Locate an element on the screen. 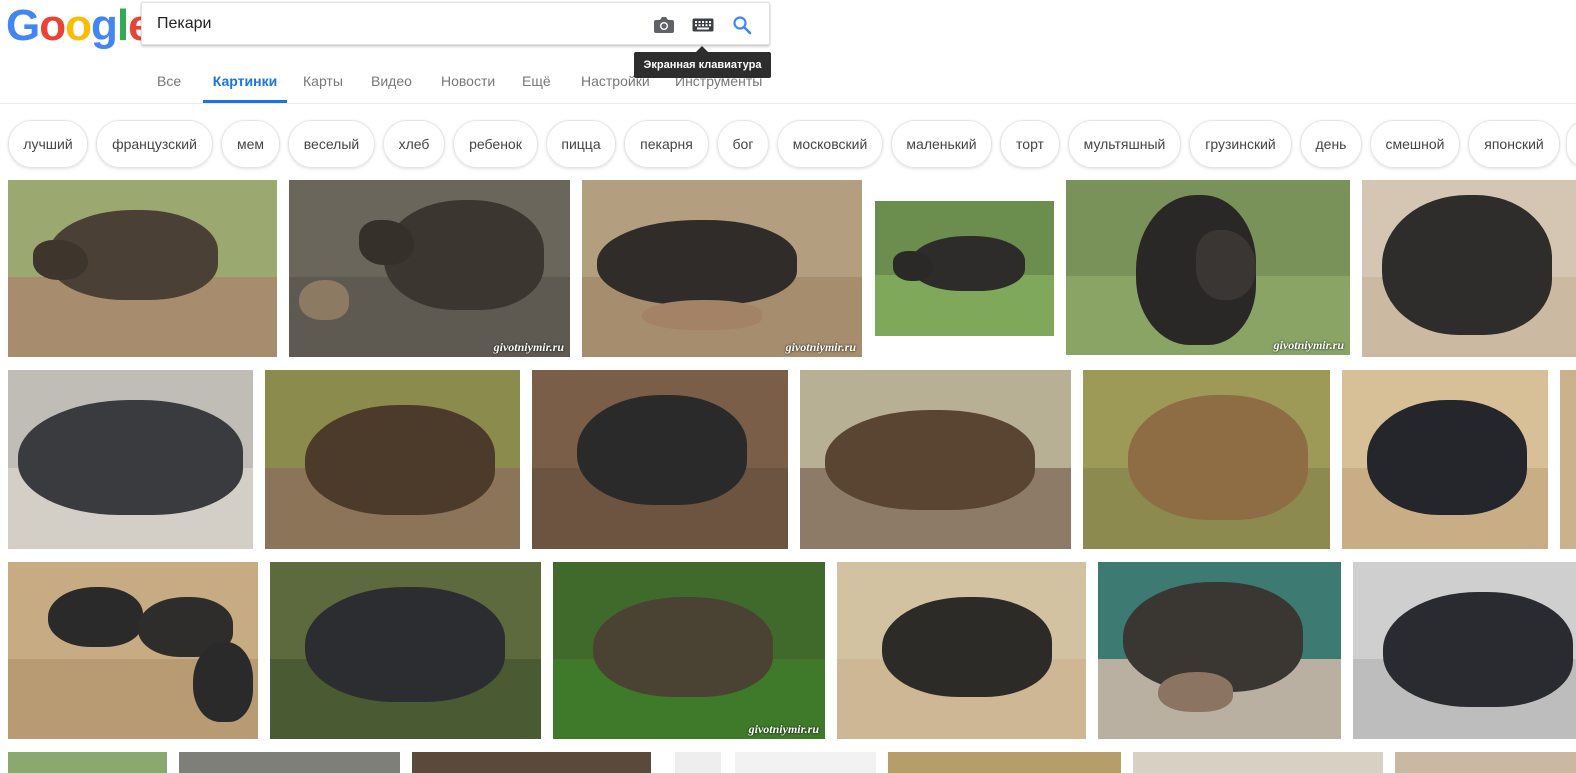 The height and width of the screenshot is (773, 1576). chip: пицца is located at coordinates (581, 144).